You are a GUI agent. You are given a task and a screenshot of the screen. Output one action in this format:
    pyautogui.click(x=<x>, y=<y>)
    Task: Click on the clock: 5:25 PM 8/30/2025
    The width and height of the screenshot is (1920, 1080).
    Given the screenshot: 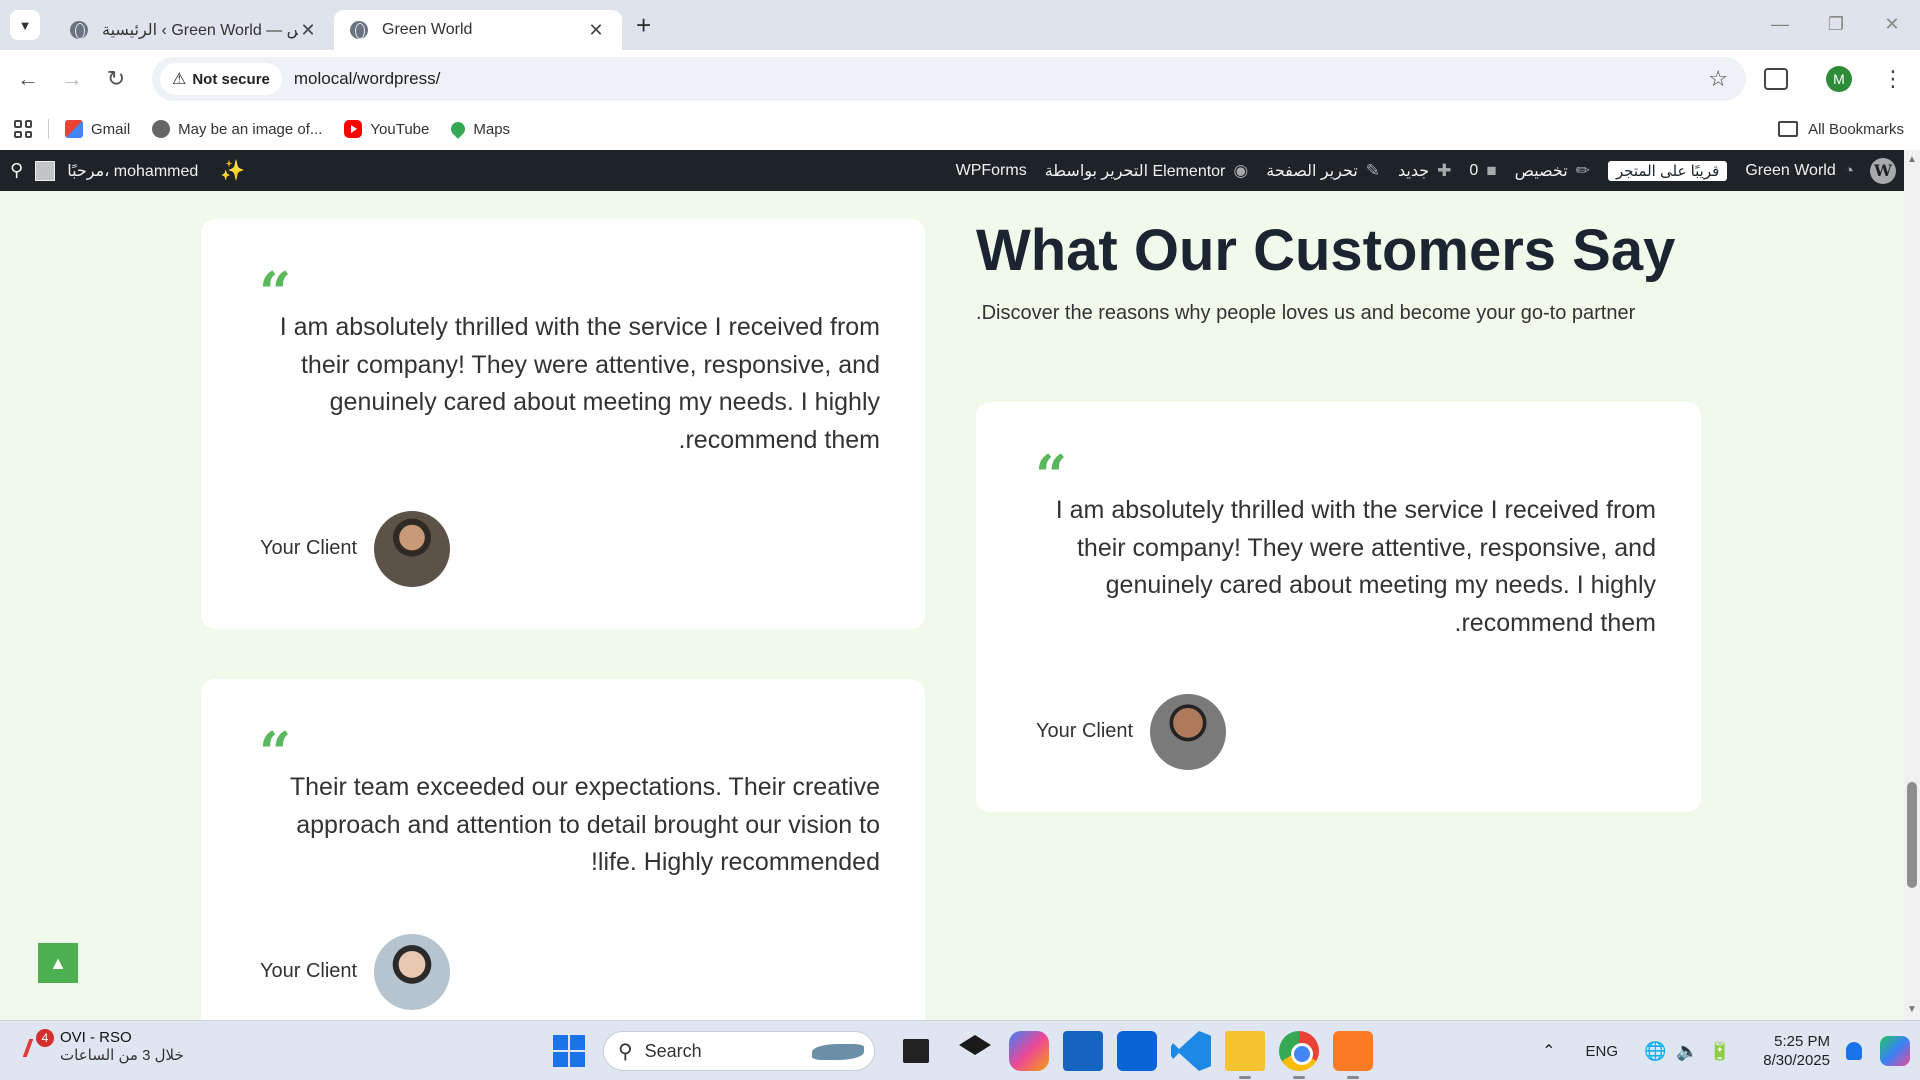 What is the action you would take?
    pyautogui.click(x=1796, y=1051)
    